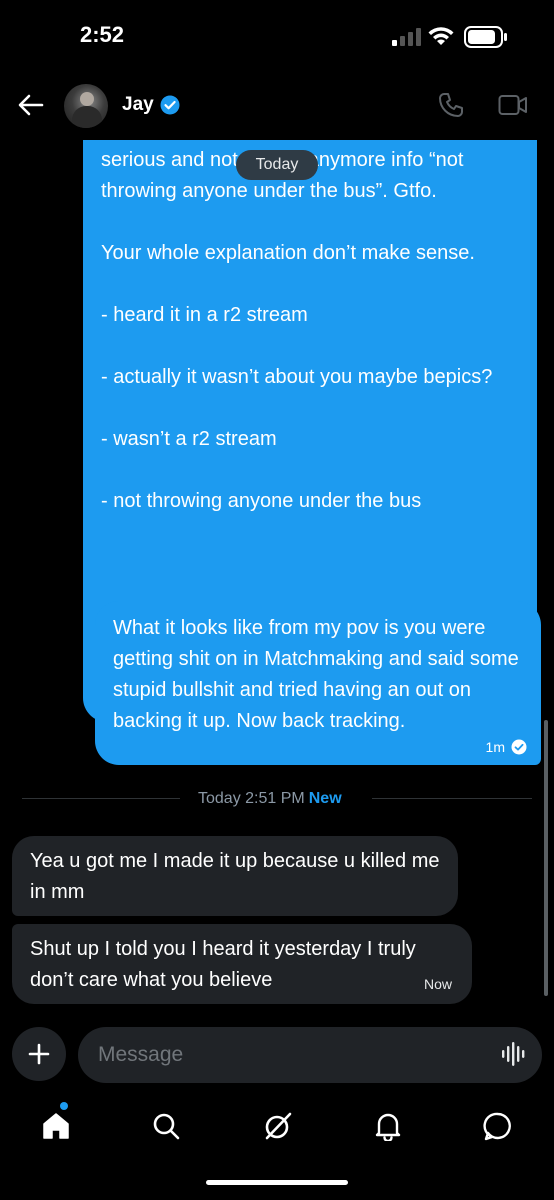 This screenshot has height=1200, width=554. Describe the element at coordinates (513, 105) in the screenshot. I see `video-call-icon` at that location.